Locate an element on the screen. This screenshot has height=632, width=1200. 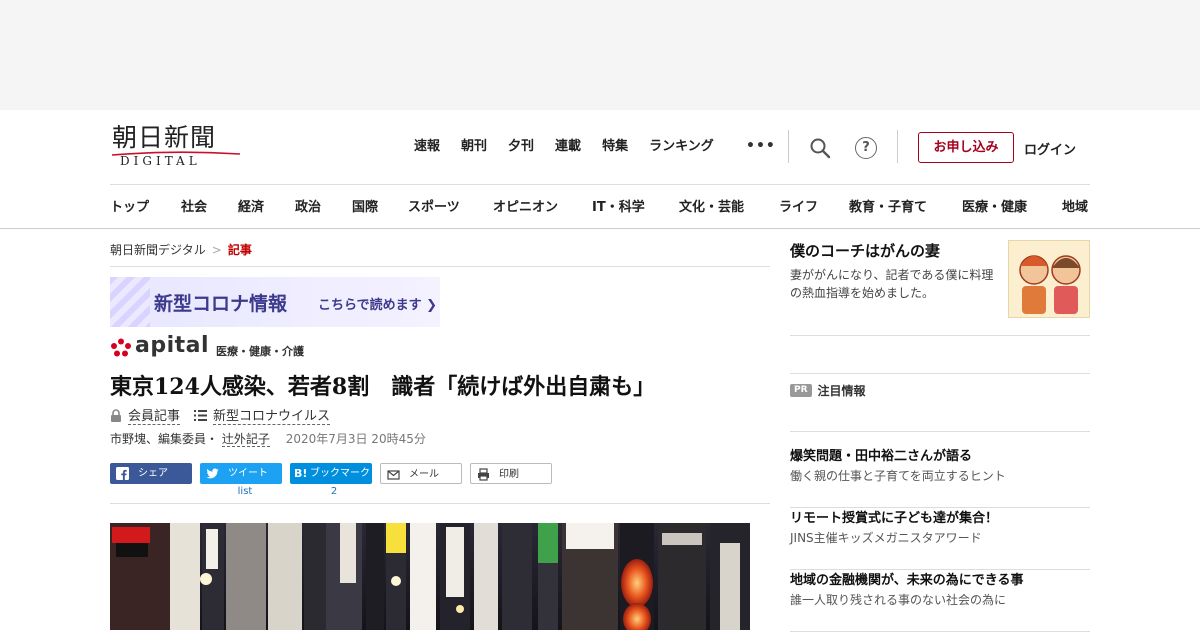
byline-prefix: 市野塊、編集委員・ is located at coordinates (164, 439).